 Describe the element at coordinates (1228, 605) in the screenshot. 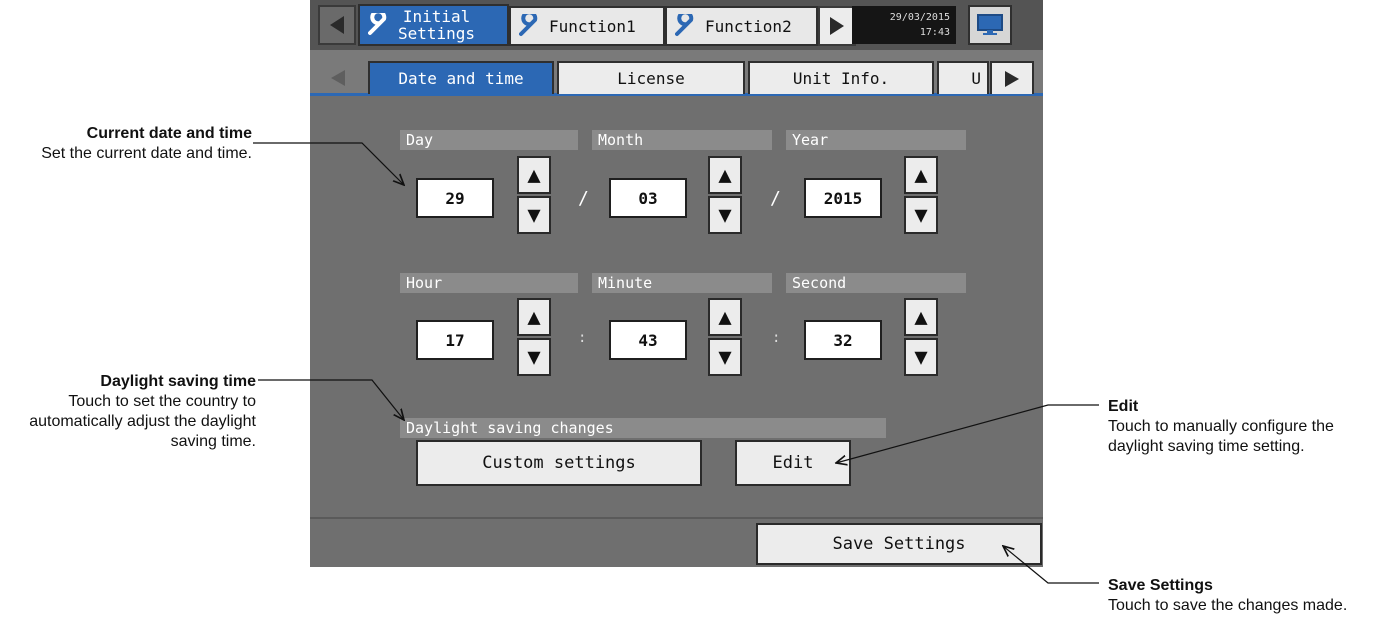

I see `annotation-save-desc: Touch to save the changes made.` at that location.